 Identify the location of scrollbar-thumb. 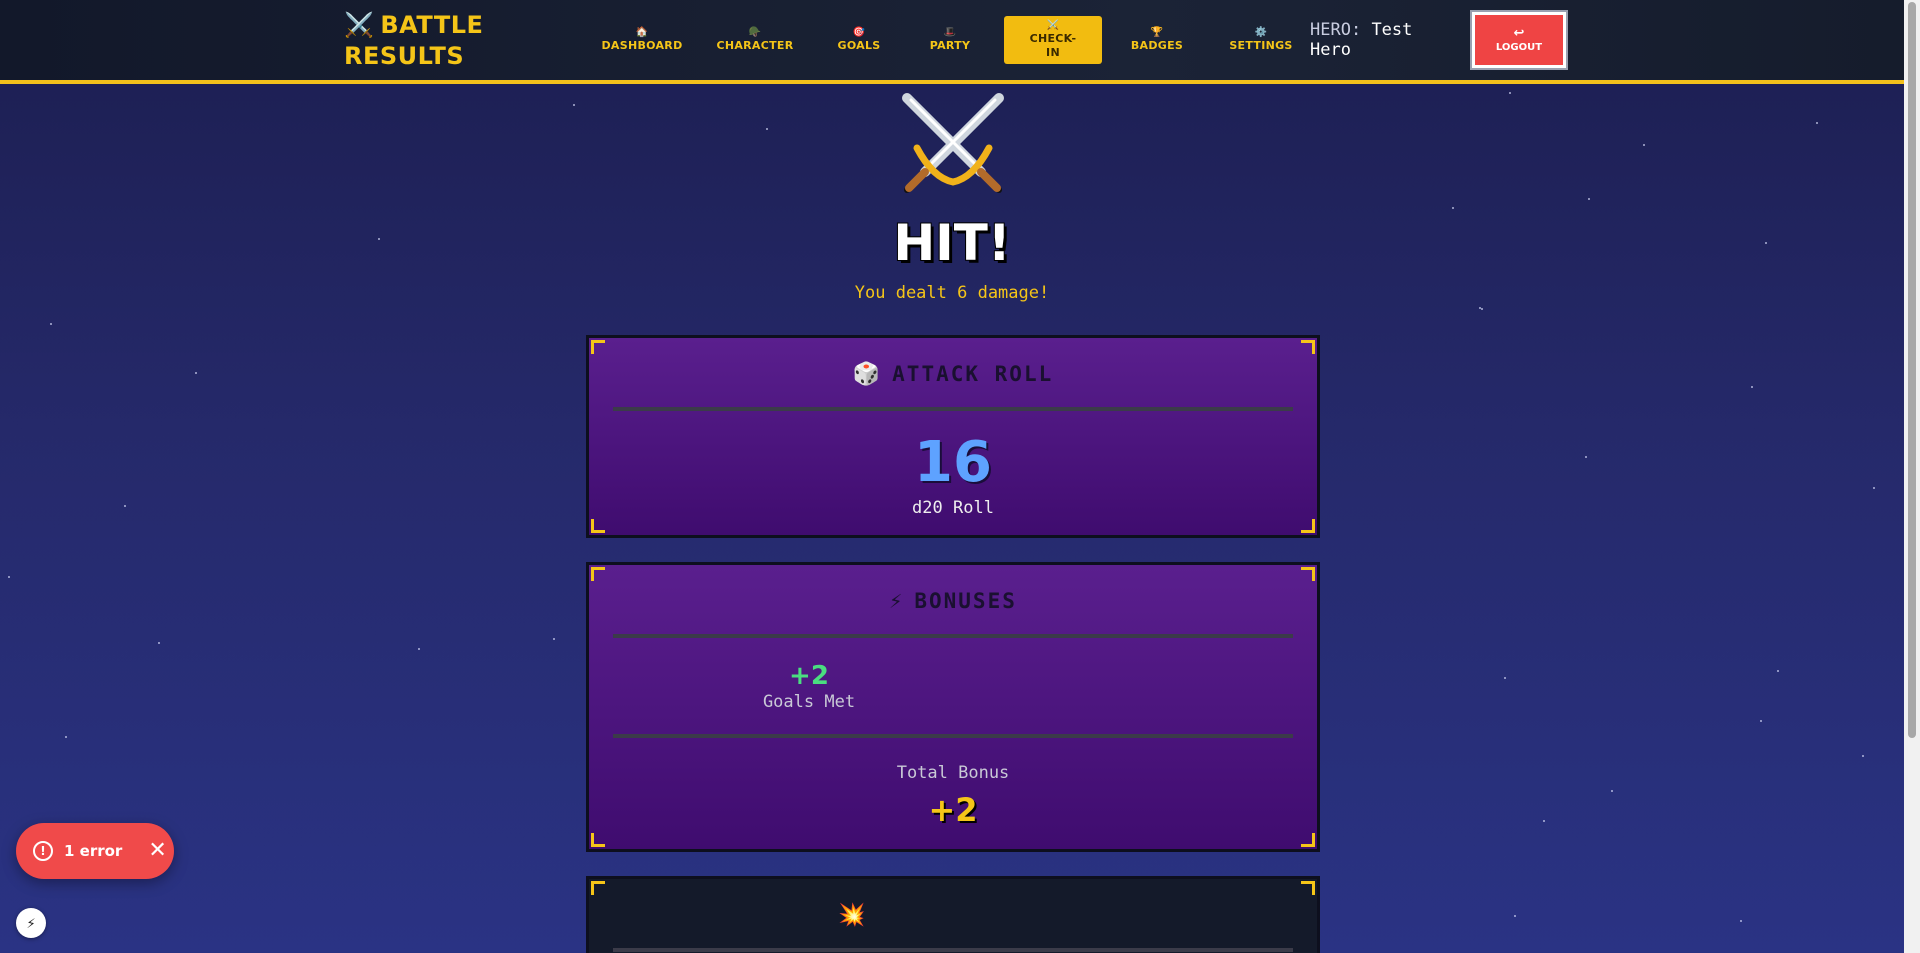
(1912, 370).